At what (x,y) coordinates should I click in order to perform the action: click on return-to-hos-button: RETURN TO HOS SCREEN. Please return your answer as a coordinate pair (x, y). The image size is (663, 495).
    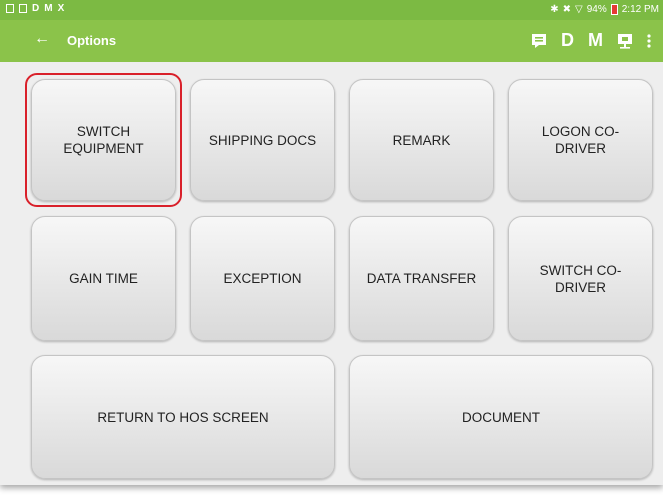
    Looking at the image, I should click on (183, 417).